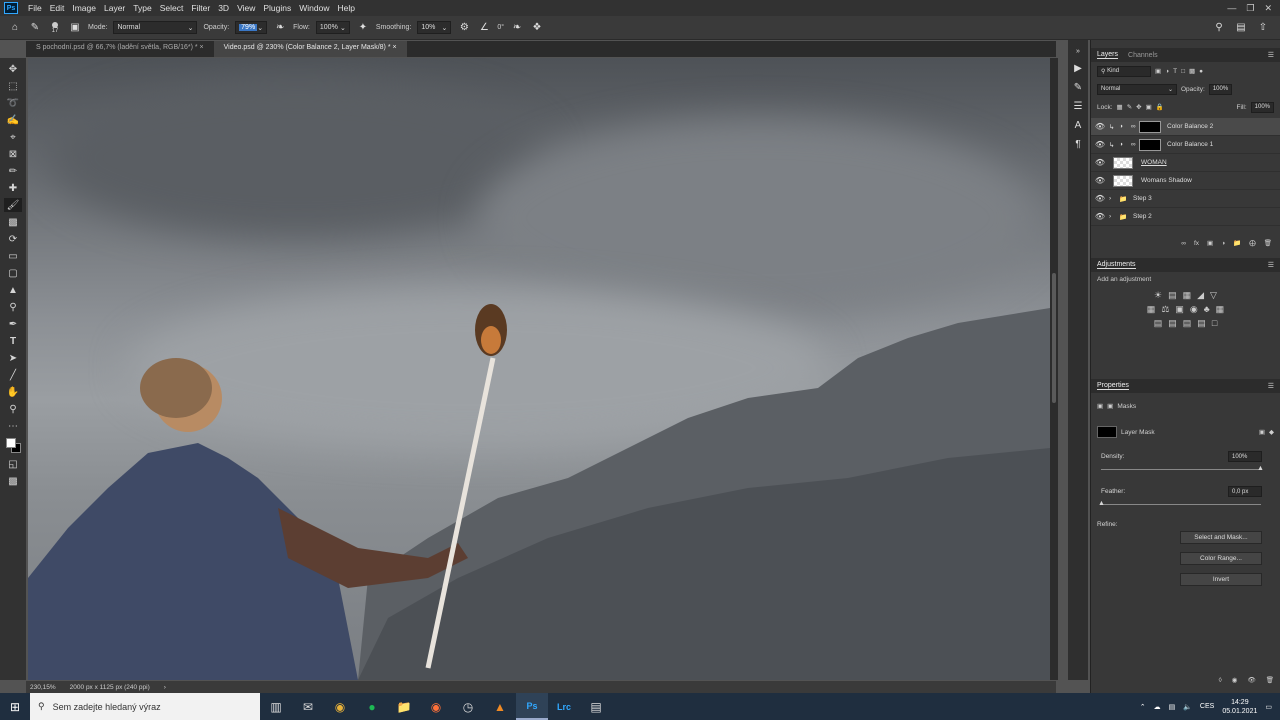 The width and height of the screenshot is (1280, 720). Describe the element at coordinates (1158, 295) in the screenshot. I see `brightness-icon: ☀` at that location.